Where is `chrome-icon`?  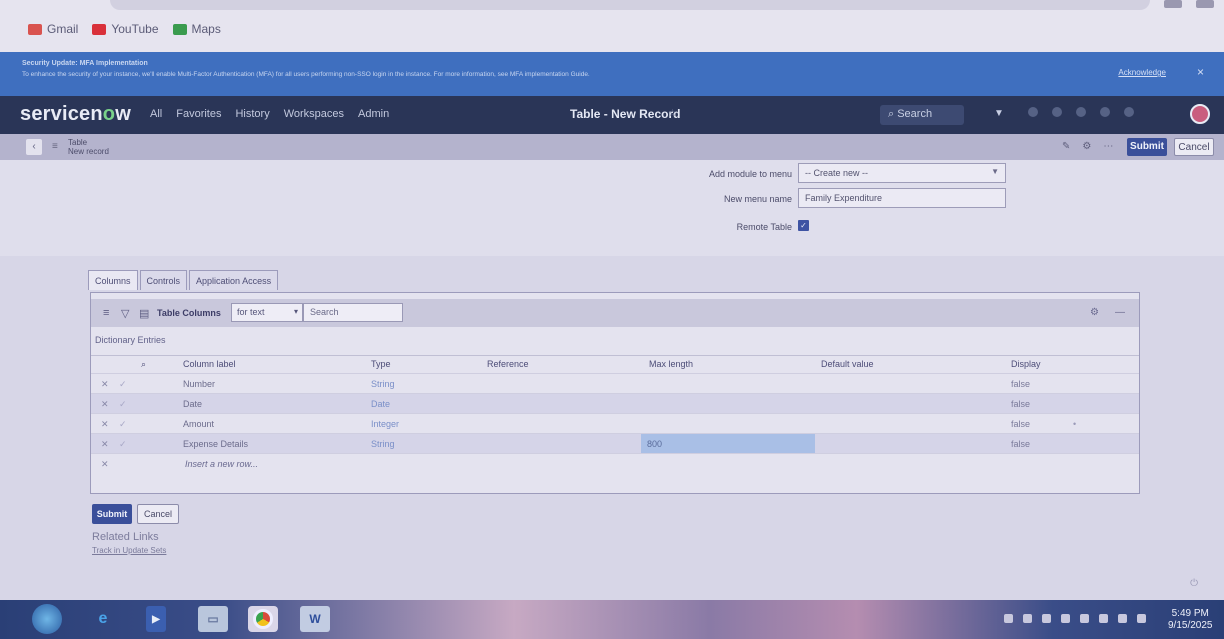 chrome-icon is located at coordinates (263, 619).